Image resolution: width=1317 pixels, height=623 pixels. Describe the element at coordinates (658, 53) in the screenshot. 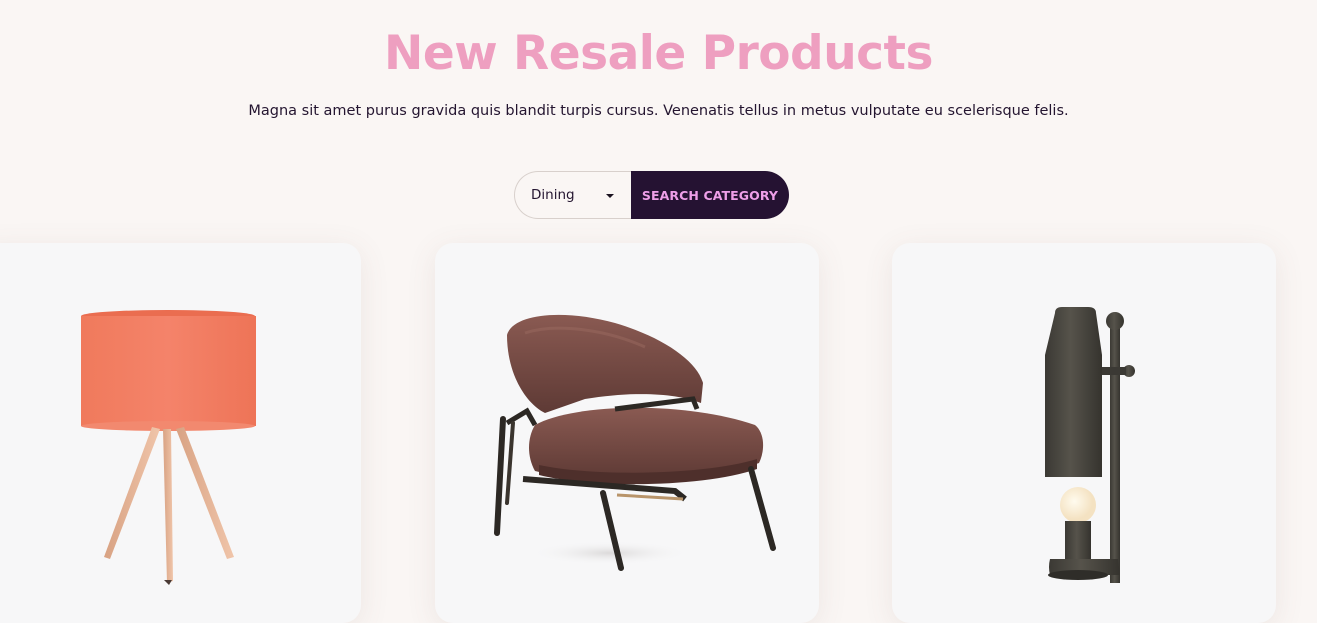

I see `section-title: New Resale Products` at that location.